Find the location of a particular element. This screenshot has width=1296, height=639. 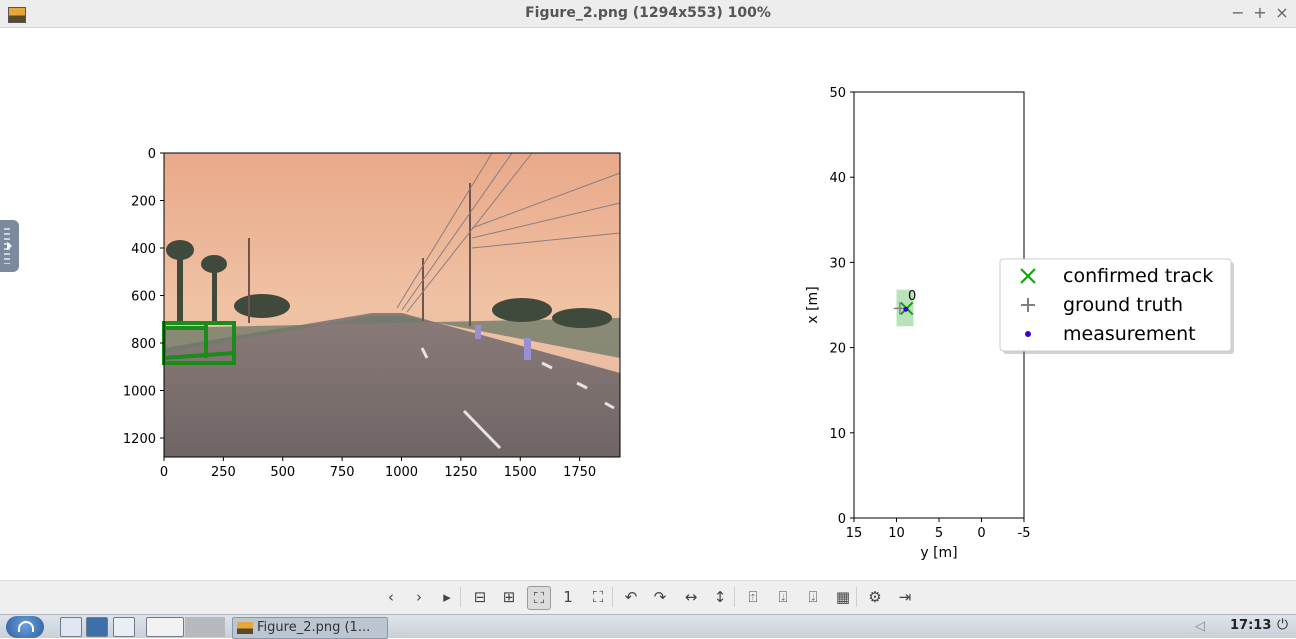

fit-window-button: ⛶ is located at coordinates (539, 598).